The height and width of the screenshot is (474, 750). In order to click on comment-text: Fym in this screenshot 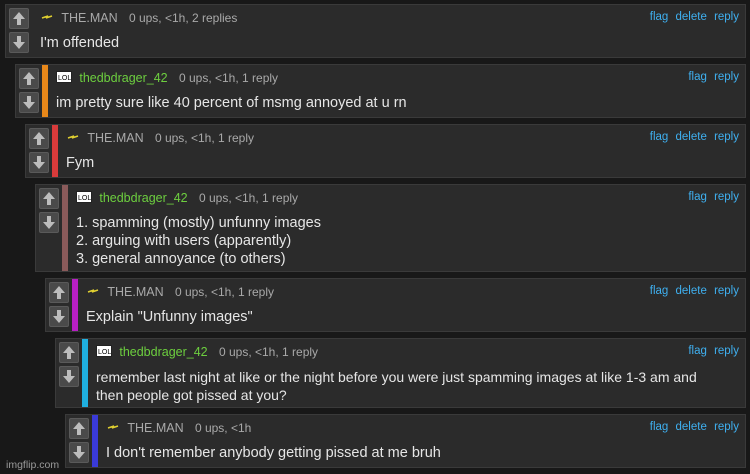, I will do `click(401, 163)`.